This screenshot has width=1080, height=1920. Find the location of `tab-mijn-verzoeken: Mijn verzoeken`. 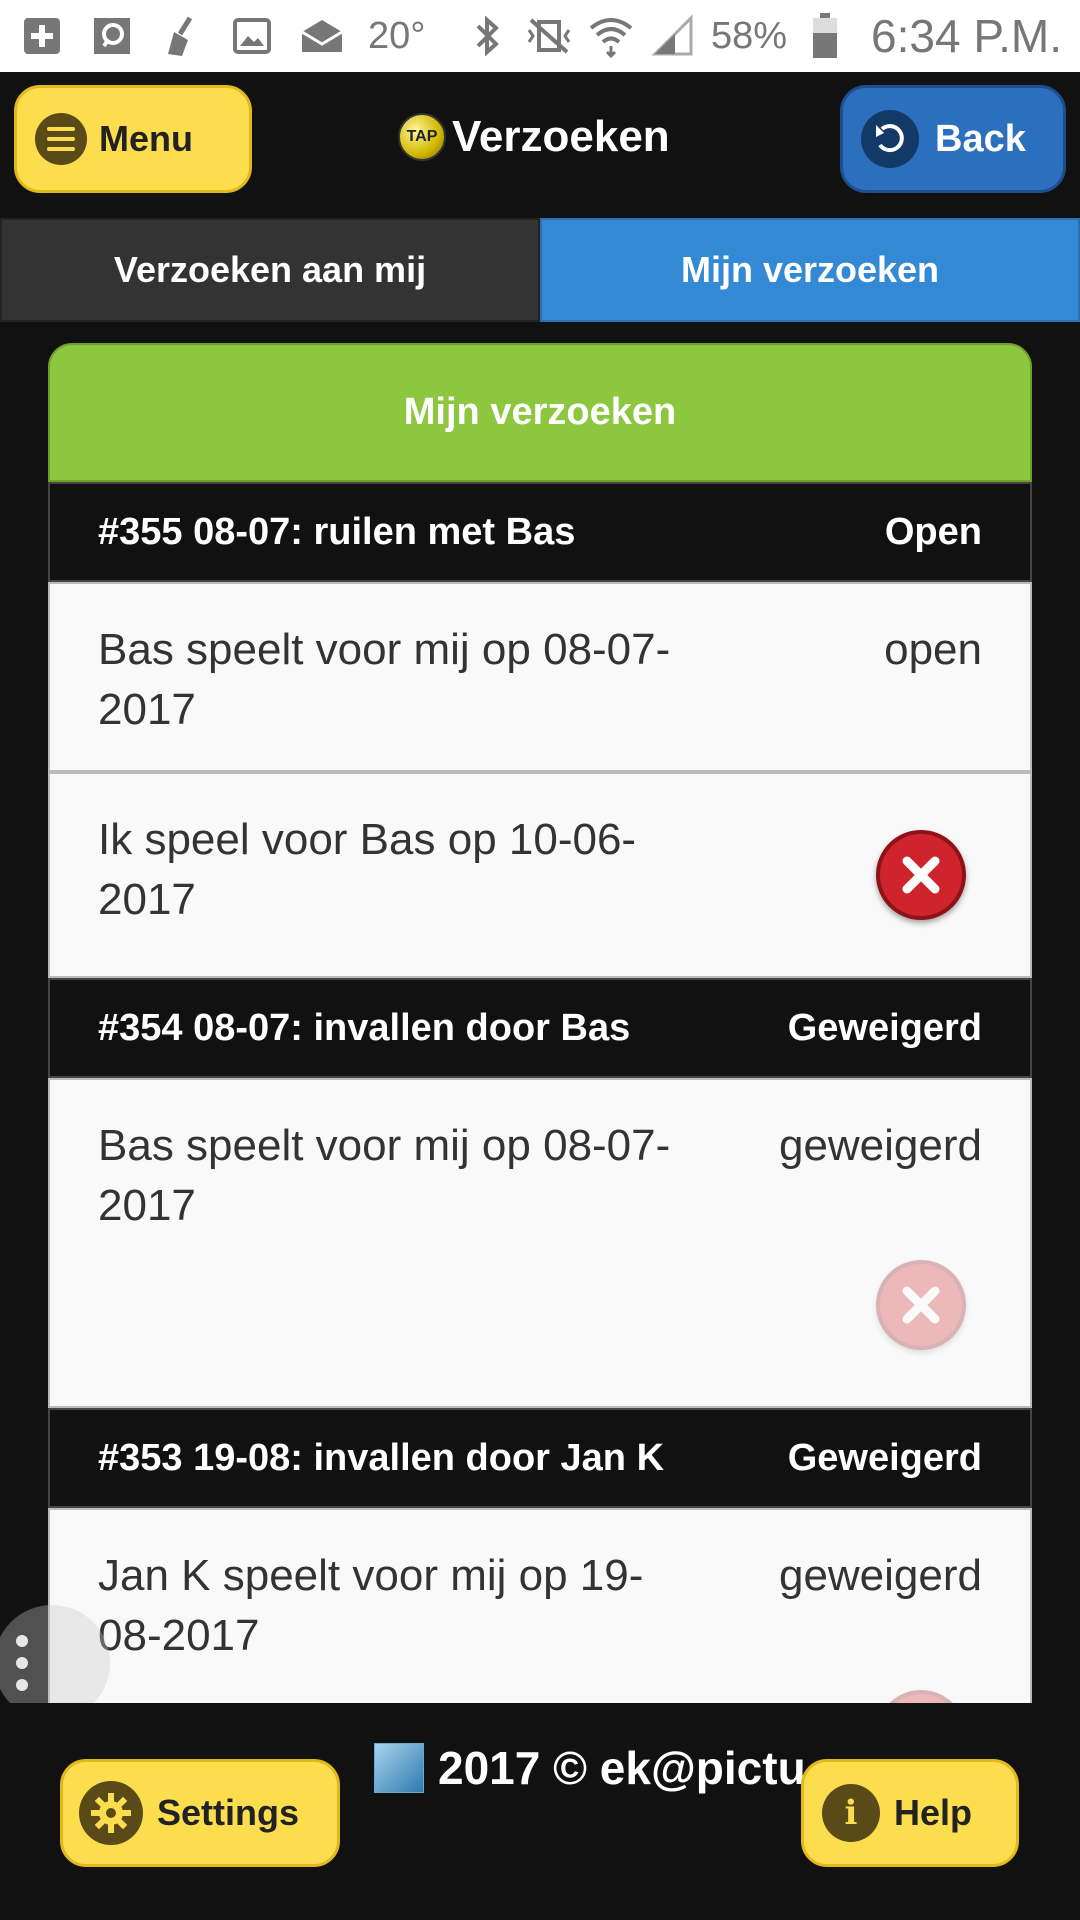

tab-mijn-verzoeken: Mijn verzoeken is located at coordinates (810, 270).